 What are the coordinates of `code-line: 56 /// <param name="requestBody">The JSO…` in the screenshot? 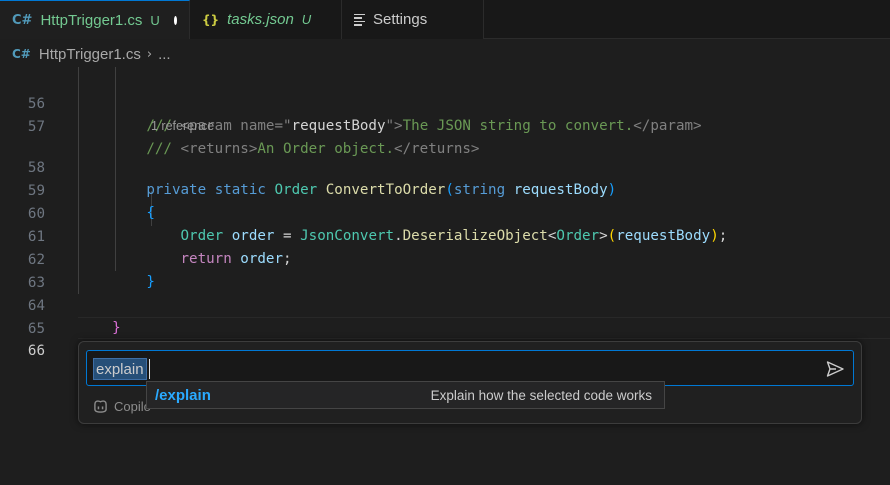 It's located at (445, 102).